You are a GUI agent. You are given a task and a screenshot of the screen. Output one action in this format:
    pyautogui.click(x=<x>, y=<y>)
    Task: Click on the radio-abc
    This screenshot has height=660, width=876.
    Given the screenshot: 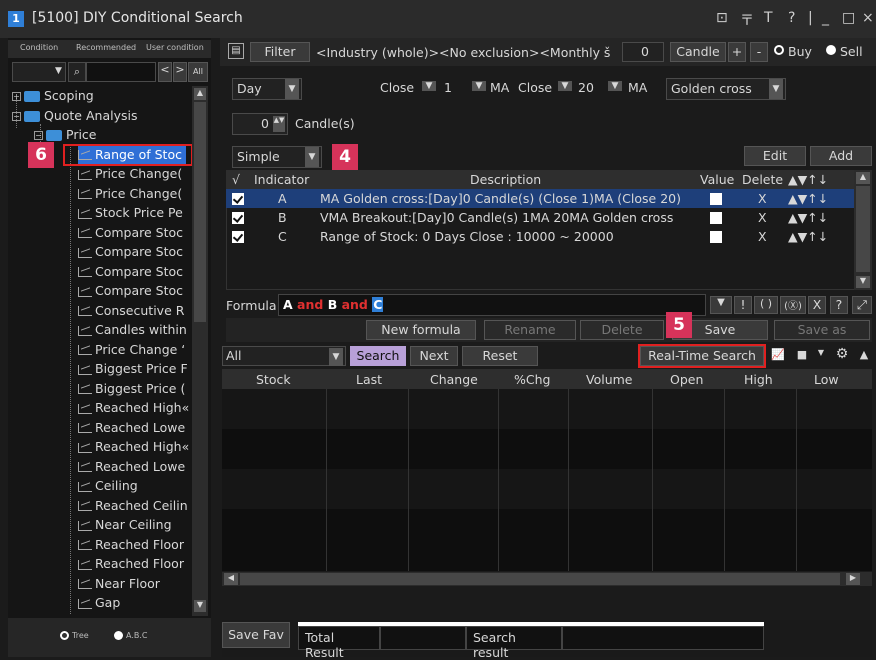 What is the action you would take?
    pyautogui.click(x=118, y=635)
    